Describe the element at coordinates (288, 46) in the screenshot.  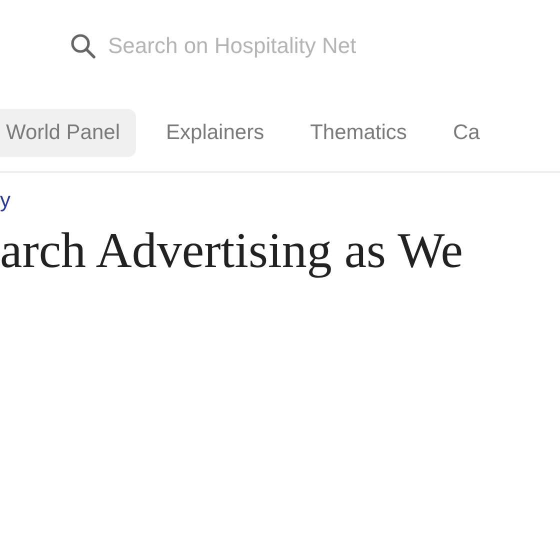
I see `search-field: Search on Hospitality Net` at that location.